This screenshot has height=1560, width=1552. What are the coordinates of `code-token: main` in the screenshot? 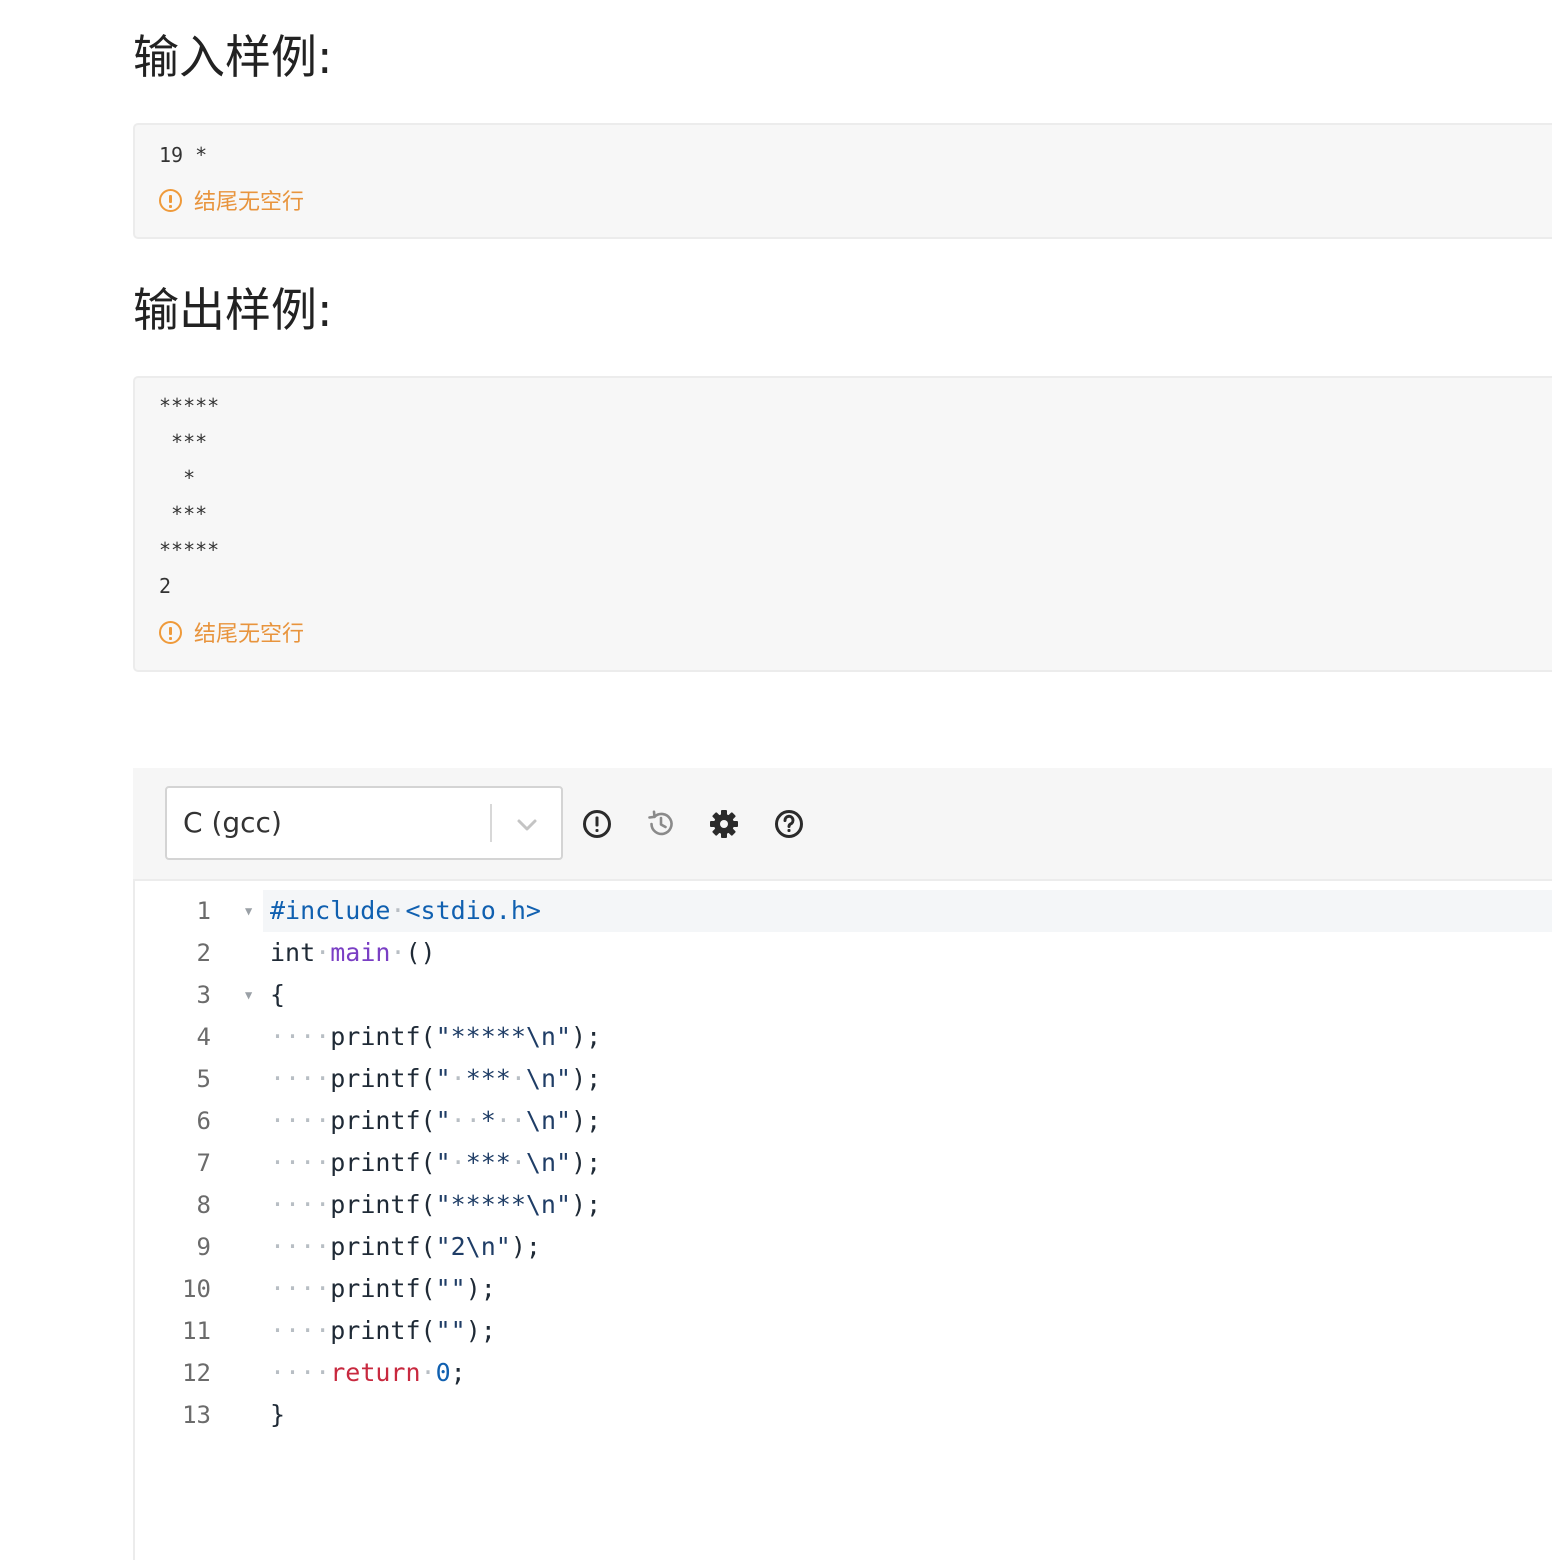 It's located at (360, 952).